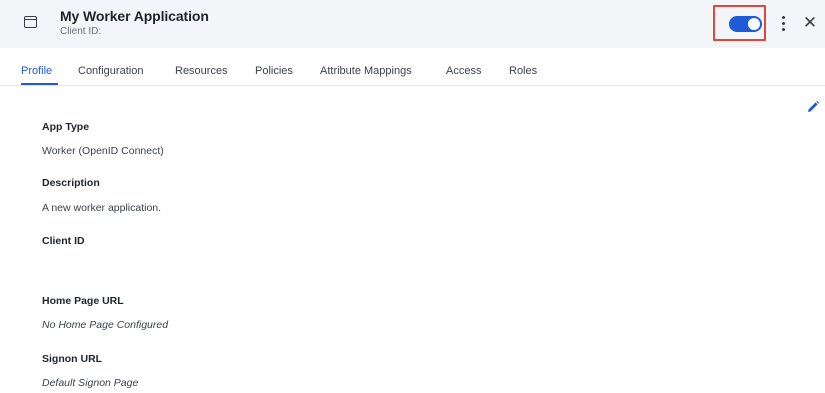 Image resolution: width=825 pixels, height=393 pixels. Describe the element at coordinates (90, 383) in the screenshot. I see `signon-url-value: Default Signon Page` at that location.